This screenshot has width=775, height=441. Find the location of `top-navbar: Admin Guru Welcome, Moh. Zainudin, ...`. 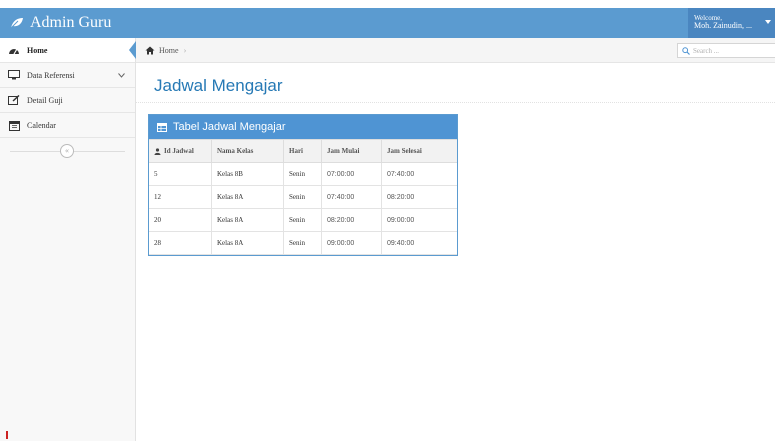

top-navbar: Admin Guru Welcome, Moh. Zainudin, ... is located at coordinates (387, 23).